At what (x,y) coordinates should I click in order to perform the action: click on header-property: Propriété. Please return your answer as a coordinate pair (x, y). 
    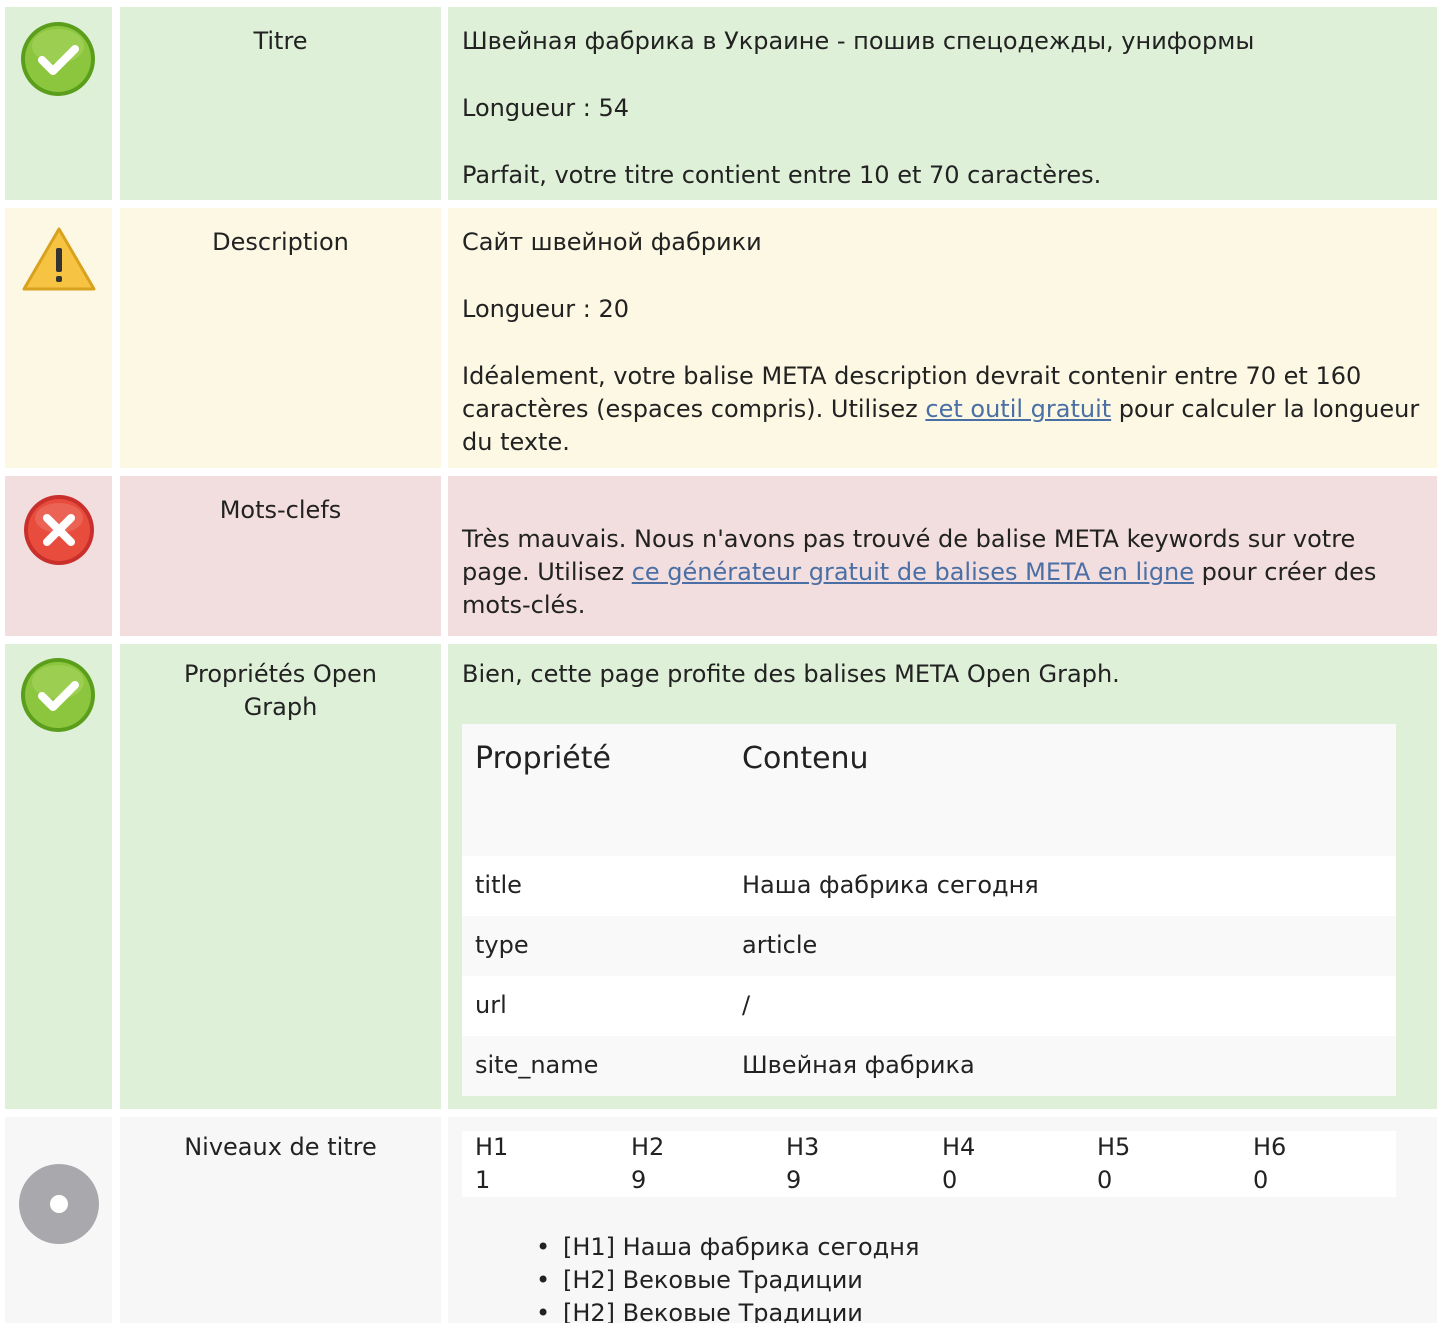
    Looking at the image, I should click on (543, 758).